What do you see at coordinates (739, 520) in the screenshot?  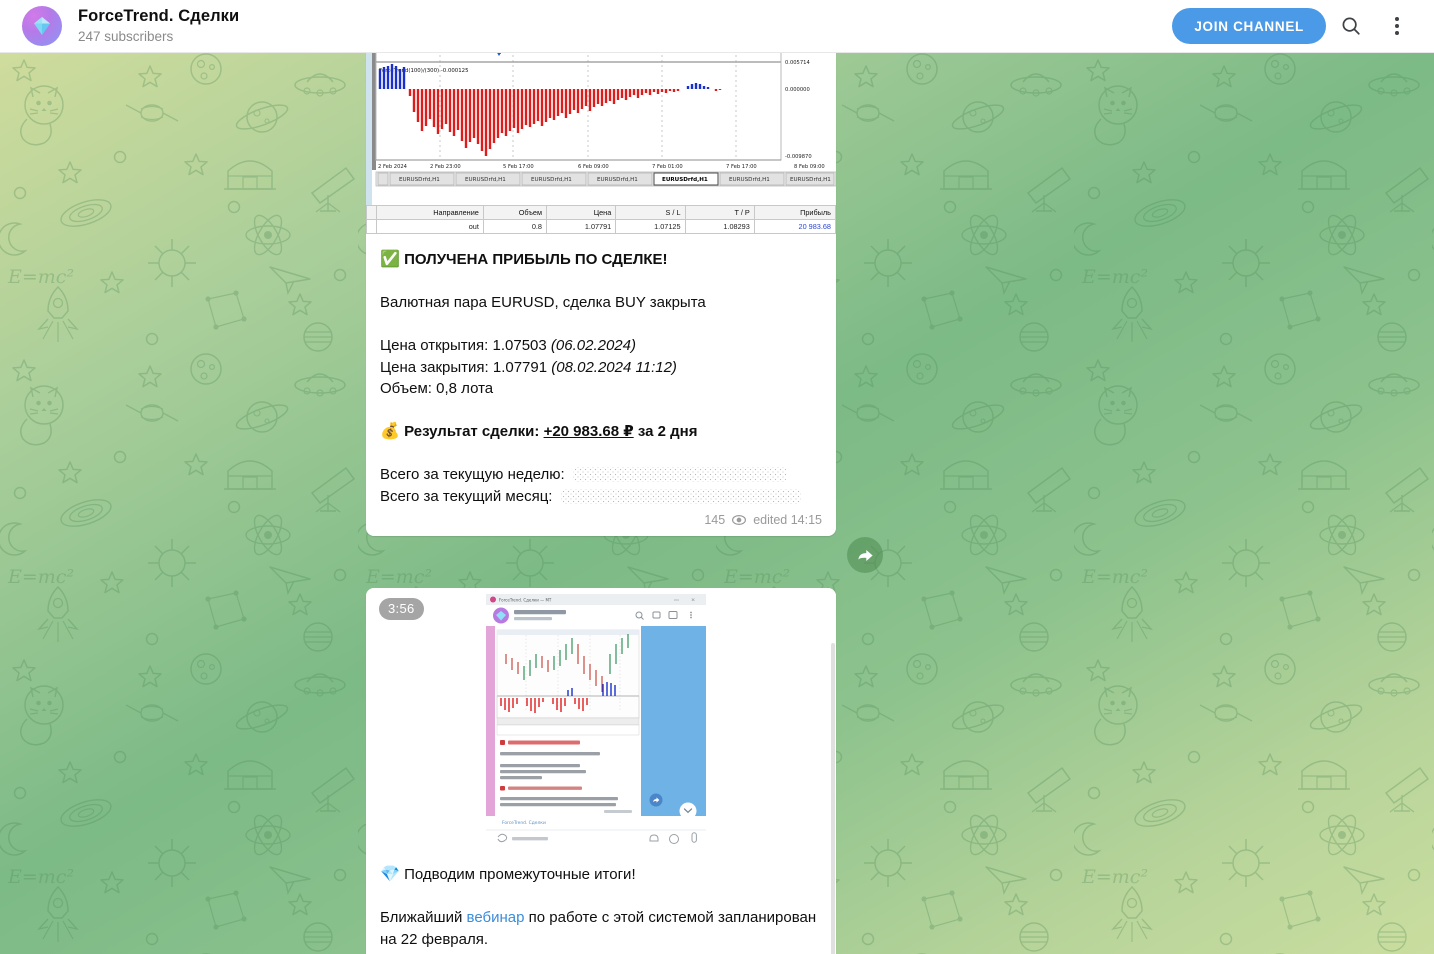 I see `eye-icon` at bounding box center [739, 520].